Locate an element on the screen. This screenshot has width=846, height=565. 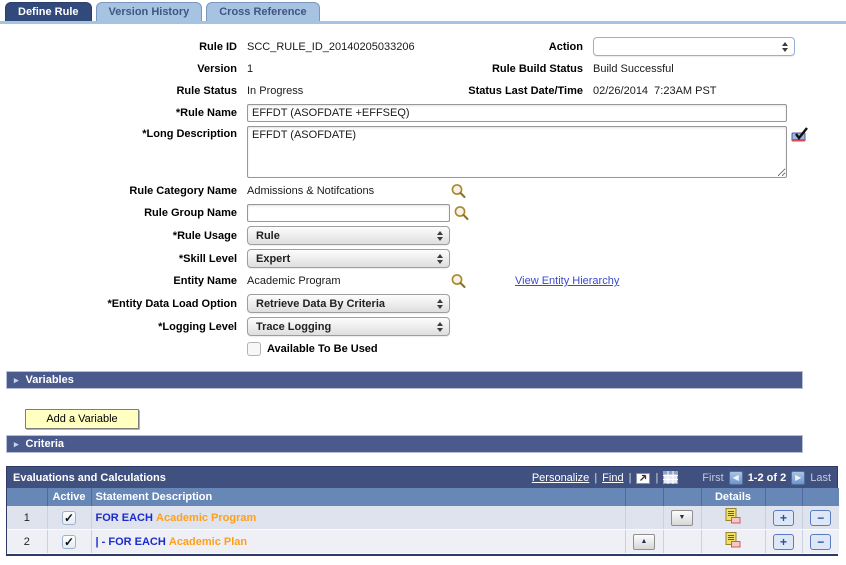
skill-level-select: Expert is located at coordinates (348, 258).